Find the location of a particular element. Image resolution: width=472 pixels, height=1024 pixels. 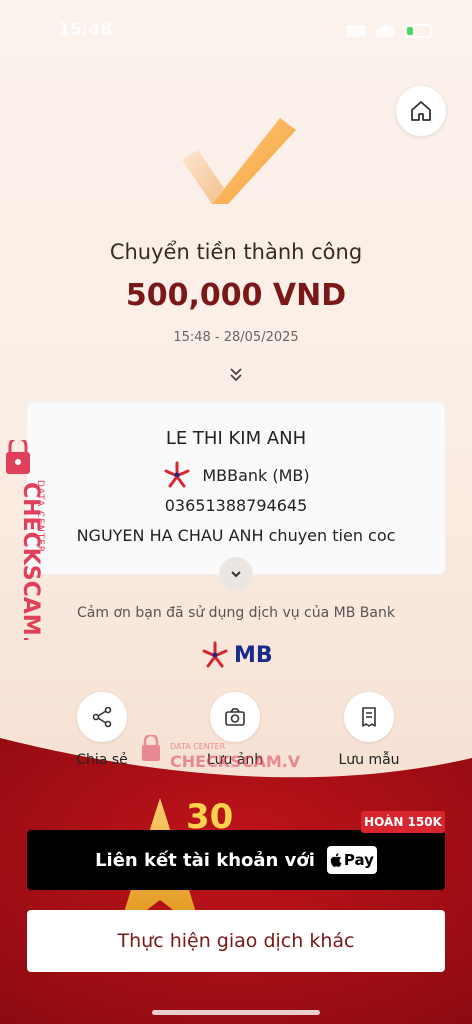

checkscam-watermark-vertical: CHECKSCAM.VN DATA CENTER is located at coordinates (25, 540).